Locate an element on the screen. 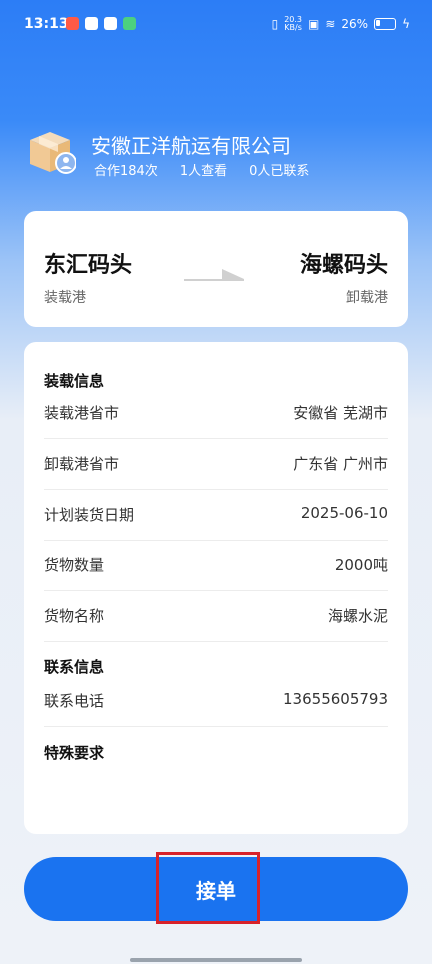 This screenshot has width=432, height=964. special-requirements-title: 特殊要求 is located at coordinates (74, 753).